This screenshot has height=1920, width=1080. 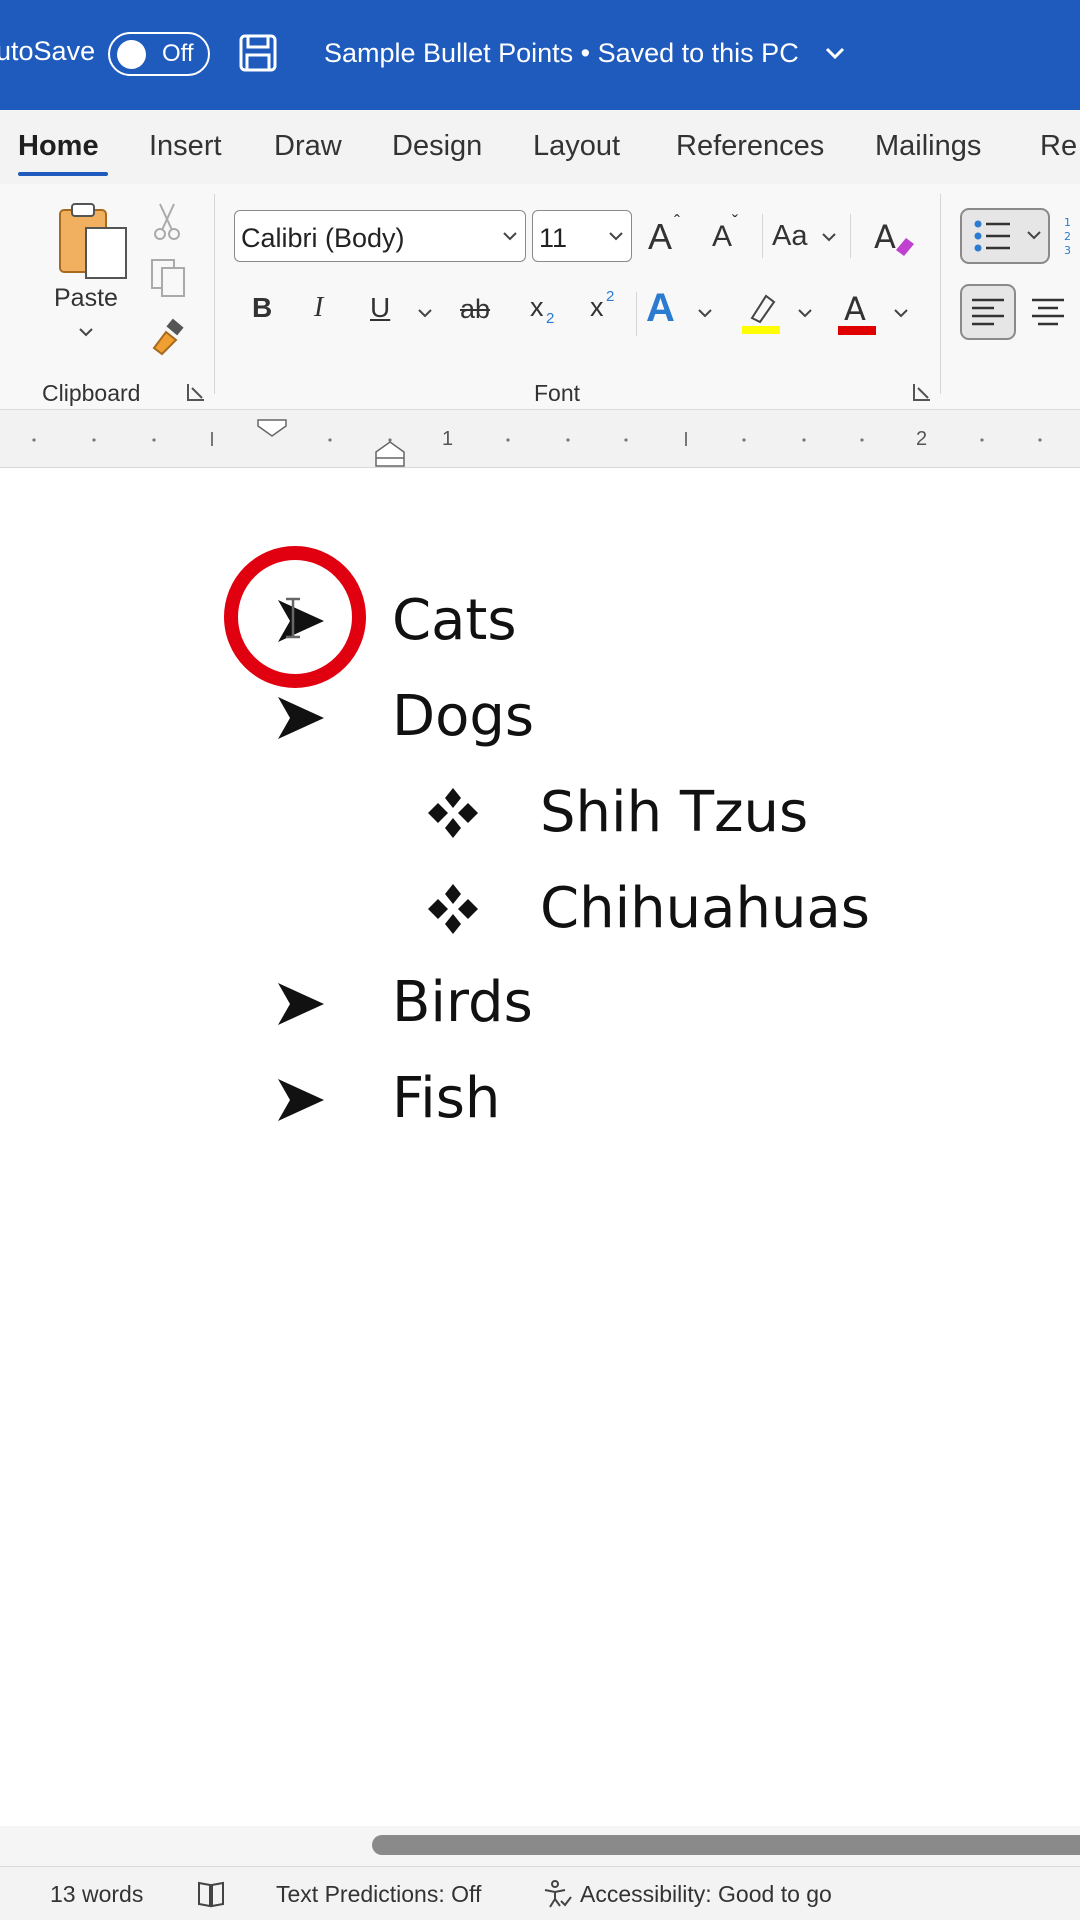 I want to click on autosave-toggle: Off, so click(x=159, y=54).